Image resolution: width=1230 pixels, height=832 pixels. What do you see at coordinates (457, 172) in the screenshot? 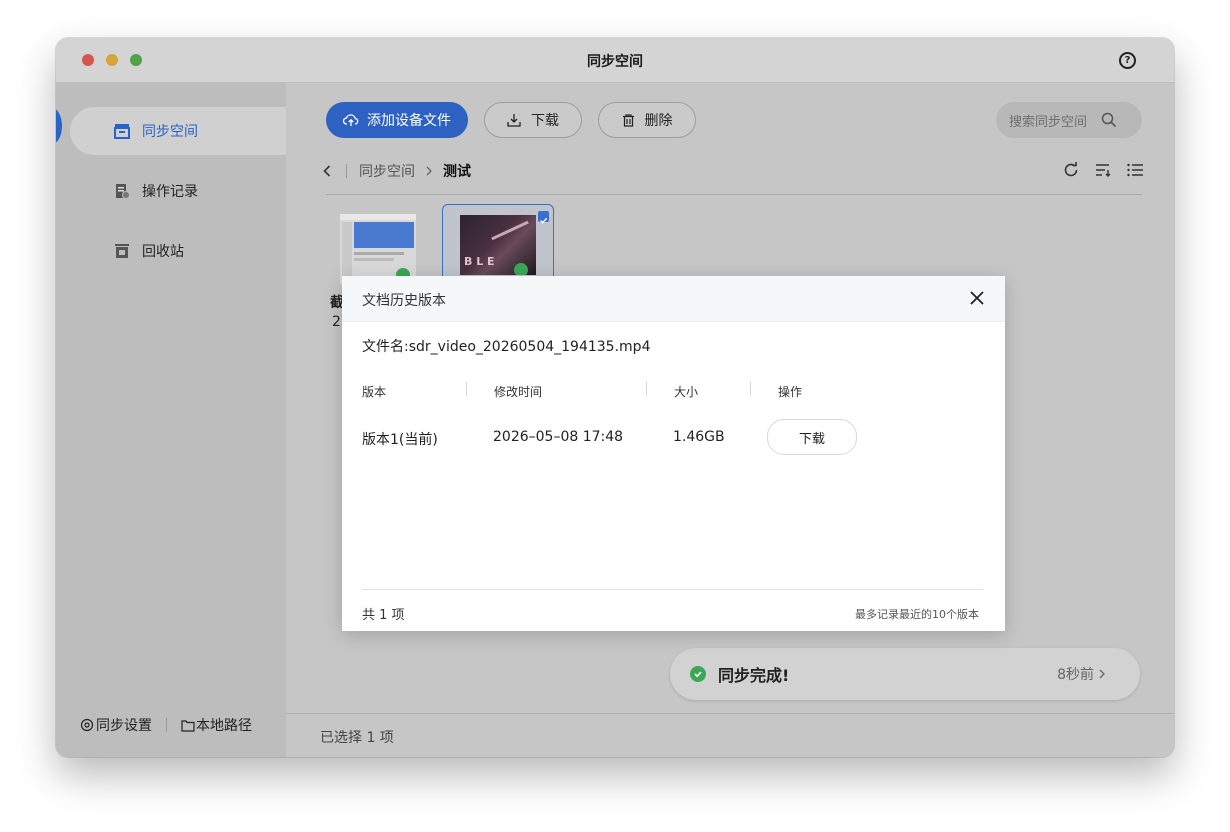
I see `breadcrumb-current: 测试` at bounding box center [457, 172].